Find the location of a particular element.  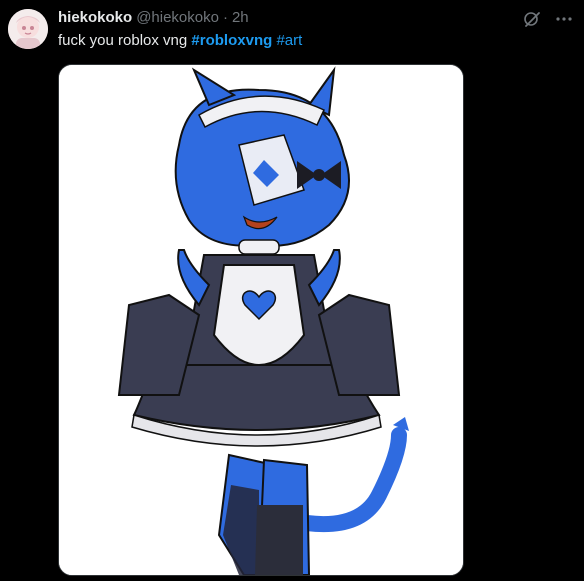

timestamp: 2h is located at coordinates (240, 17).